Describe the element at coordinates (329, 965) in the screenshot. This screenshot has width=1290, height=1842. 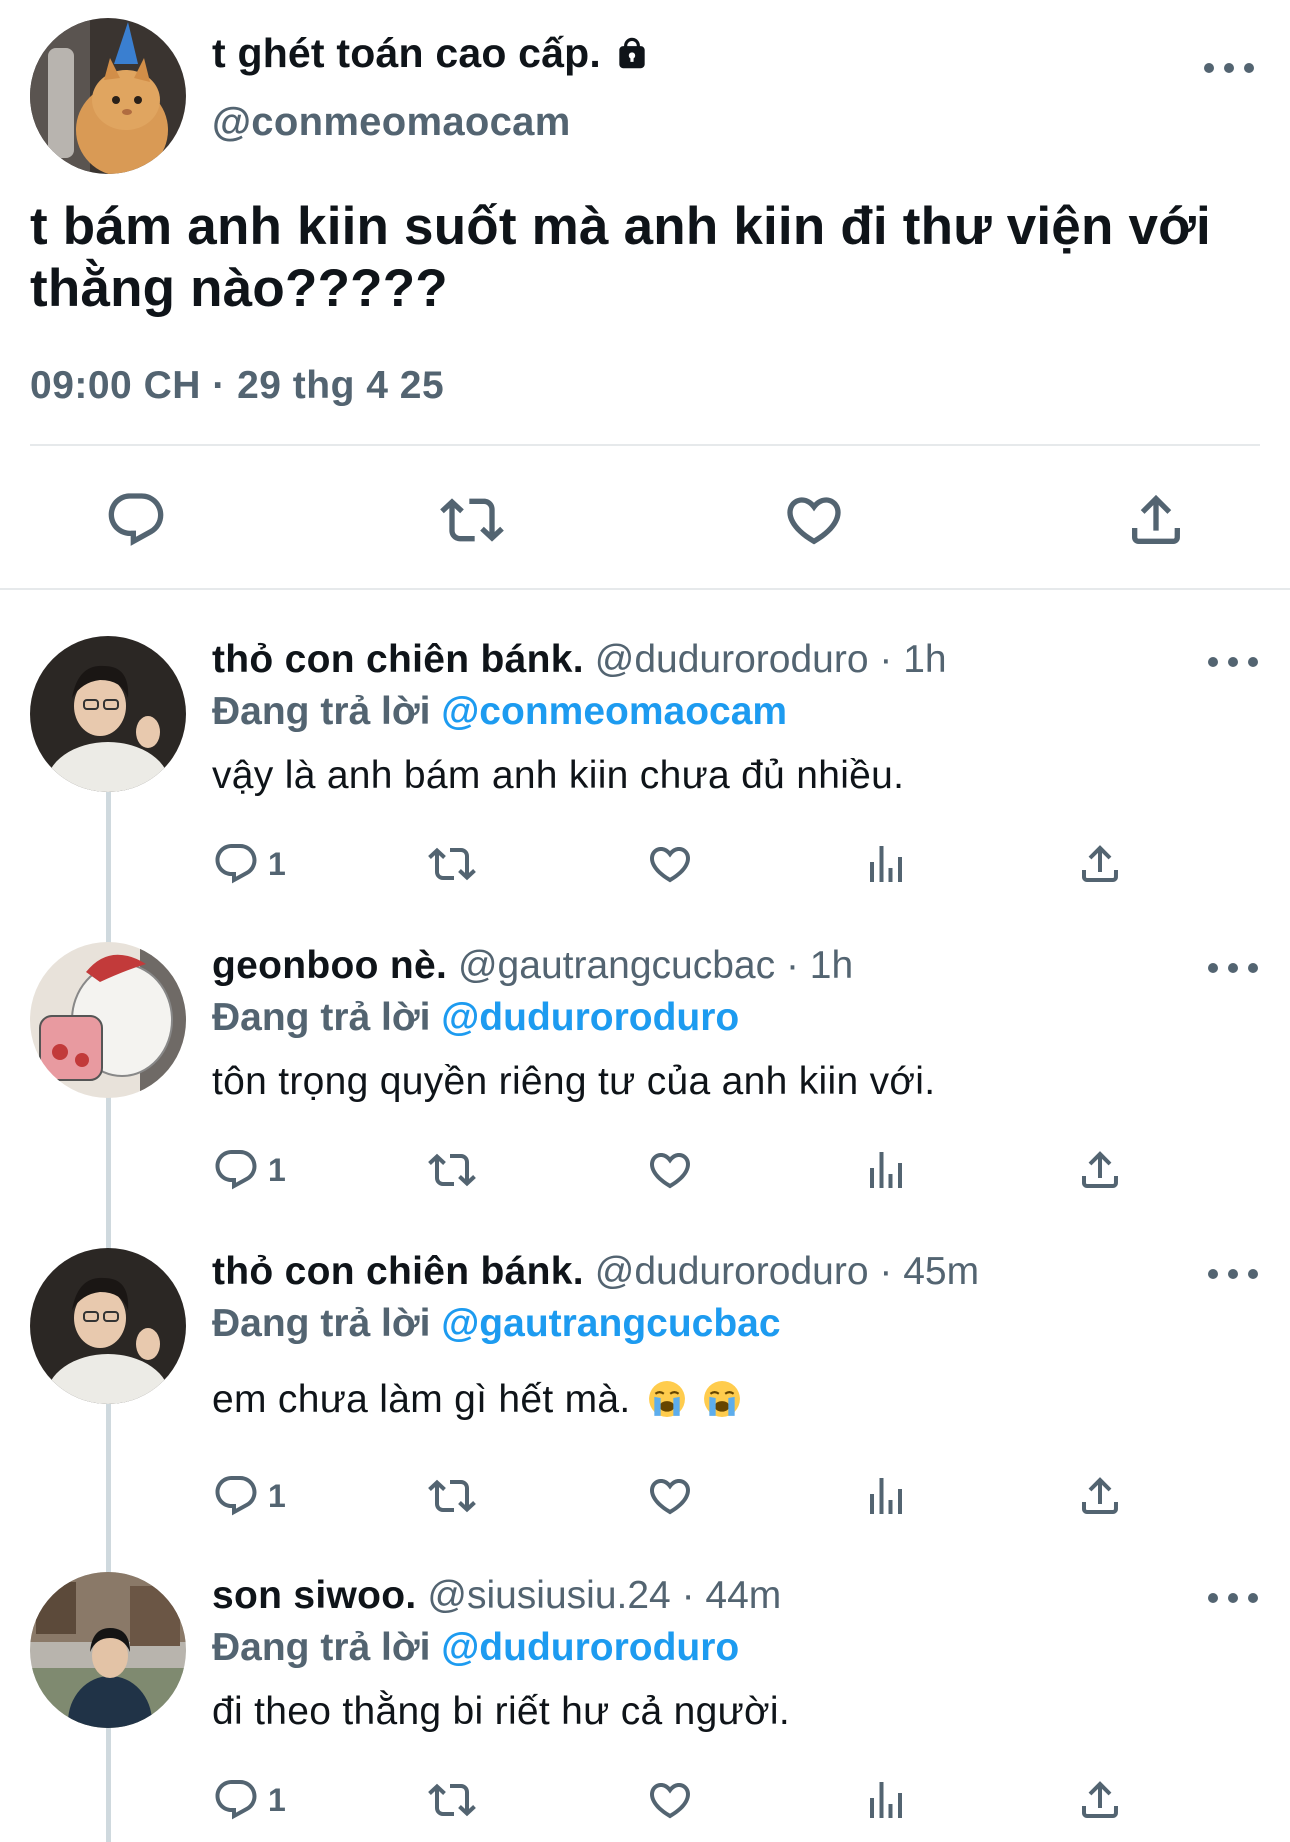
I see `reply-author-name: geonboo nè.` at that location.